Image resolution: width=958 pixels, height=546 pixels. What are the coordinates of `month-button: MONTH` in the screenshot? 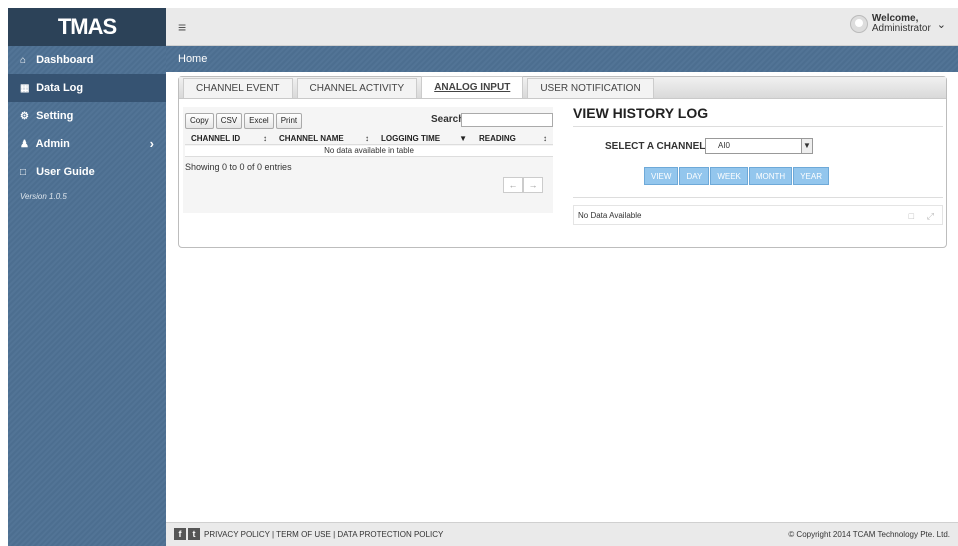 It's located at (770, 176).